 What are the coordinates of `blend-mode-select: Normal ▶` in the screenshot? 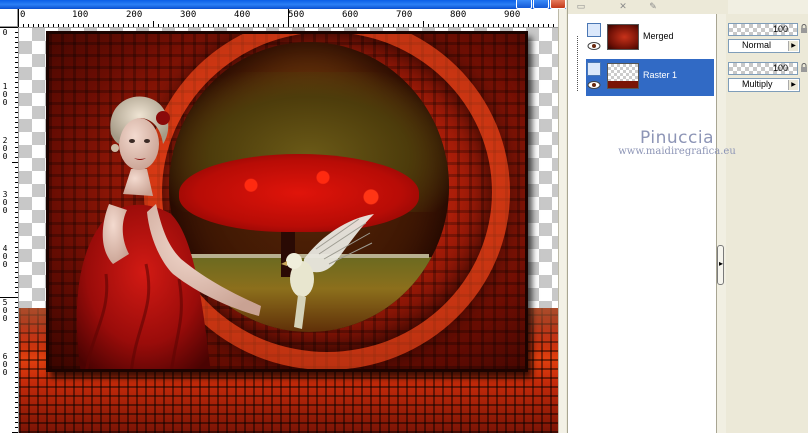 It's located at (764, 46).